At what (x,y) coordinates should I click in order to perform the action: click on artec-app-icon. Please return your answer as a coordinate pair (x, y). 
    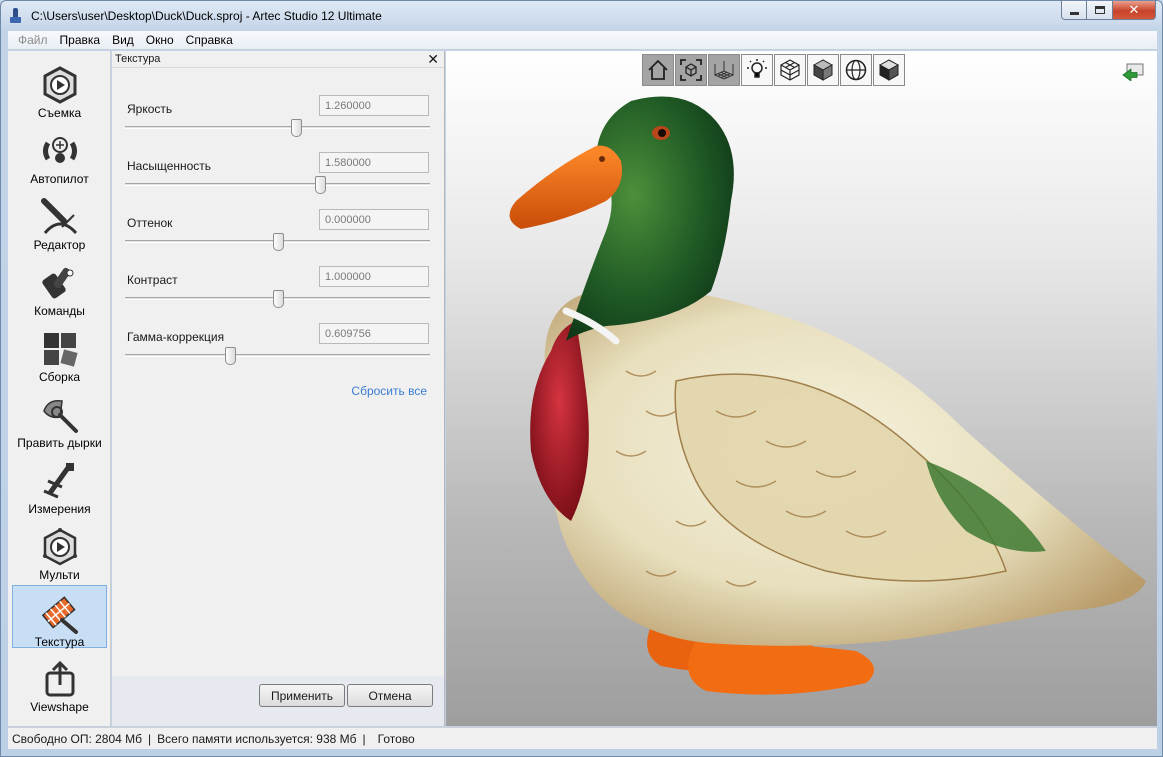
    Looking at the image, I should click on (16, 16).